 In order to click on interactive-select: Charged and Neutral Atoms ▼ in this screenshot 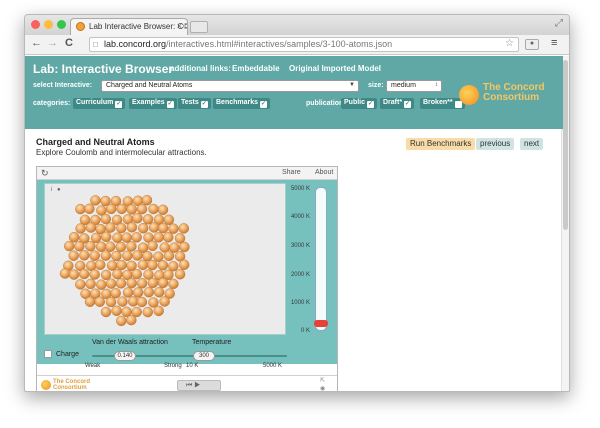, I will do `click(230, 86)`.